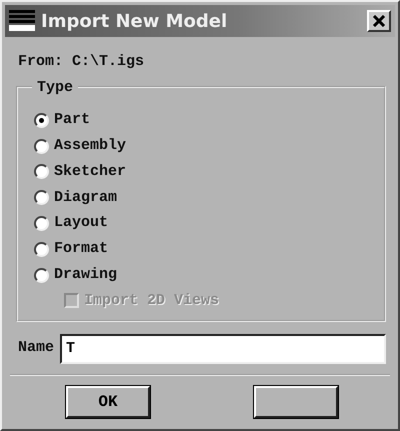  I want to click on window-title: Import New Model, so click(134, 22).